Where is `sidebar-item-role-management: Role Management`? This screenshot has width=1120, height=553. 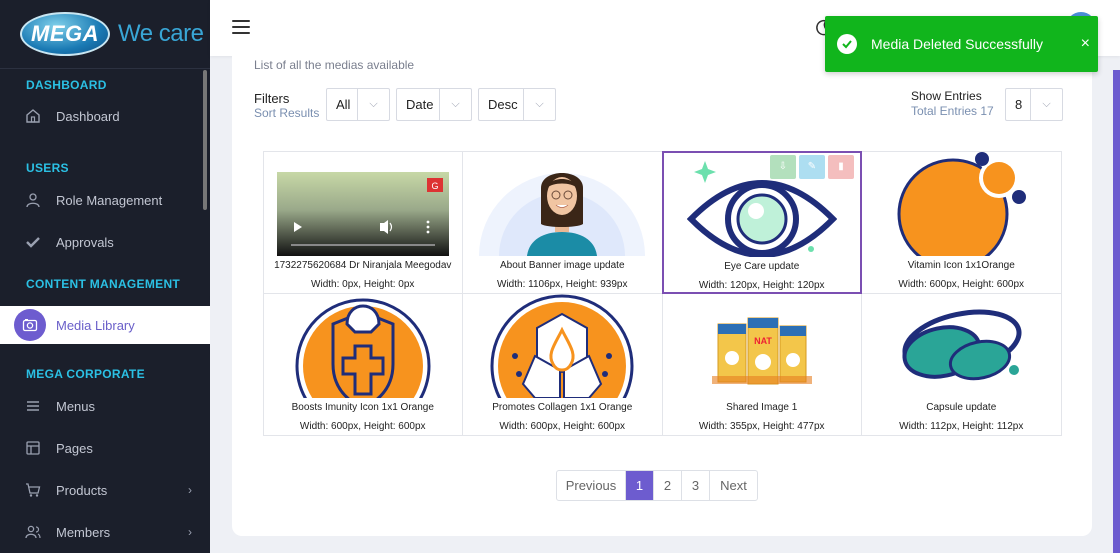
sidebar-item-role-management: Role Management is located at coordinates (105, 200).